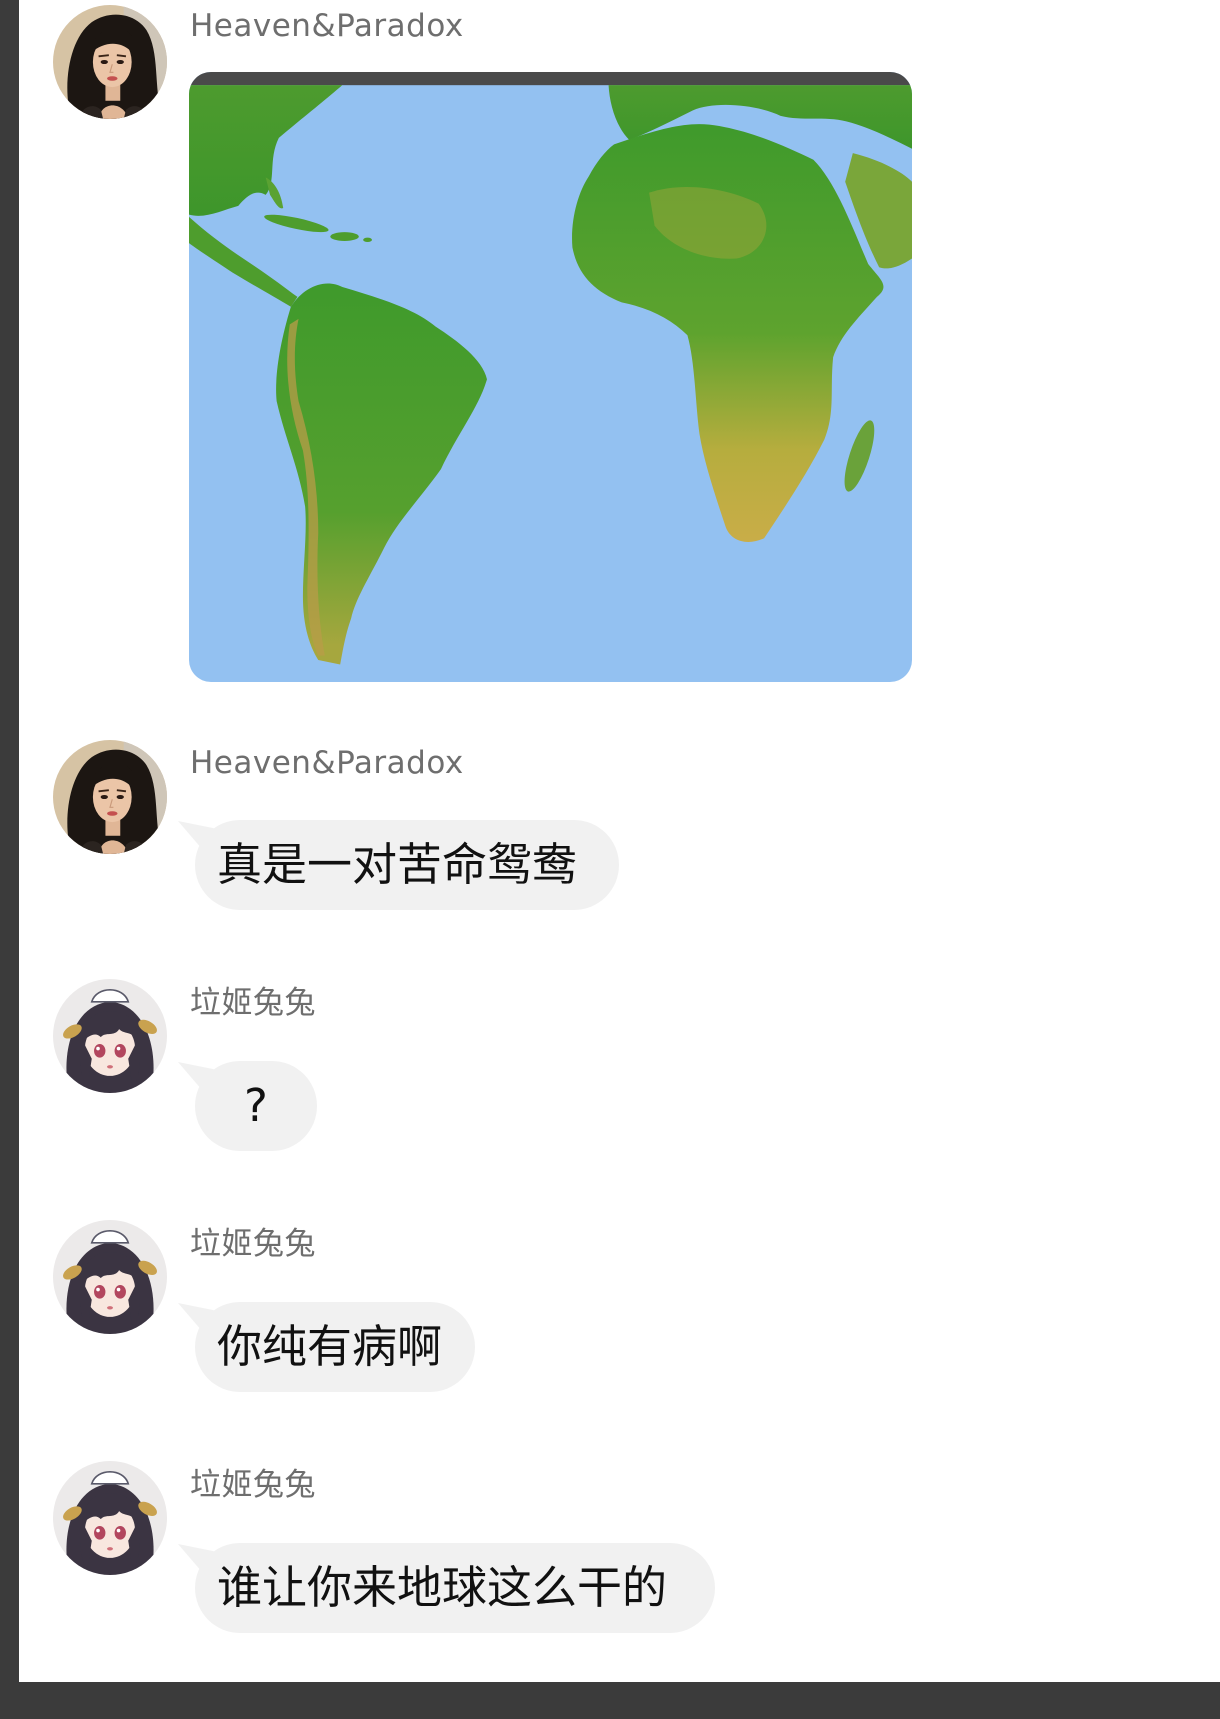 This screenshot has width=1220, height=1719. What do you see at coordinates (335, 1347) in the screenshot?
I see `message-bubble: 你纯有病啊` at bounding box center [335, 1347].